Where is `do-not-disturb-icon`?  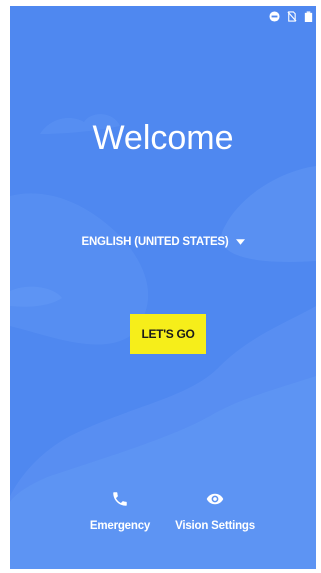 do-not-disturb-icon is located at coordinates (274, 16).